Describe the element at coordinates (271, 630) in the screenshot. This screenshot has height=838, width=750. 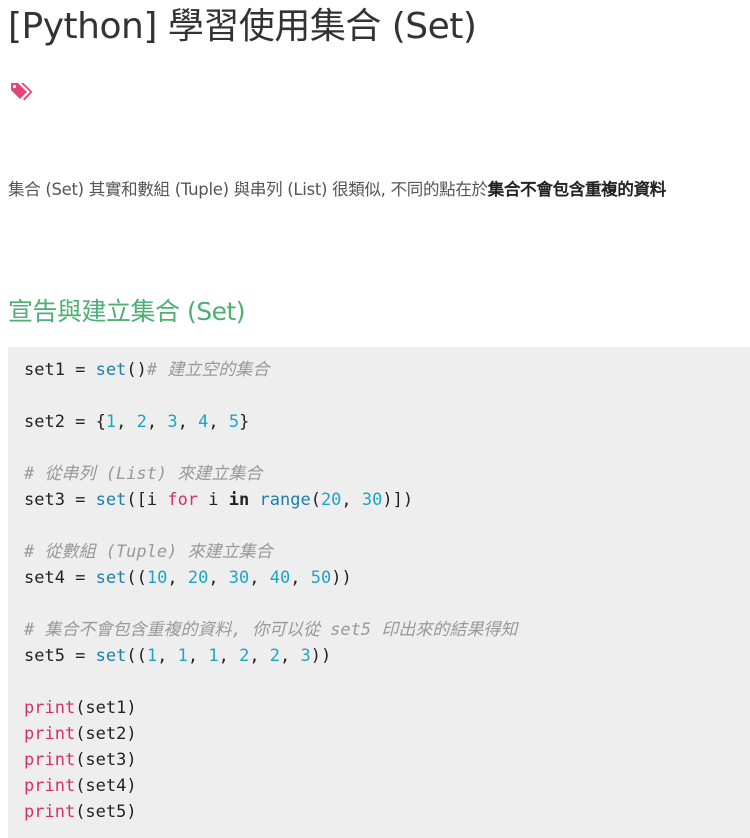
I see `code-token-comment: # 集合不會包含重複的資料, 你可以從 set5 印出來的結果得知` at that location.